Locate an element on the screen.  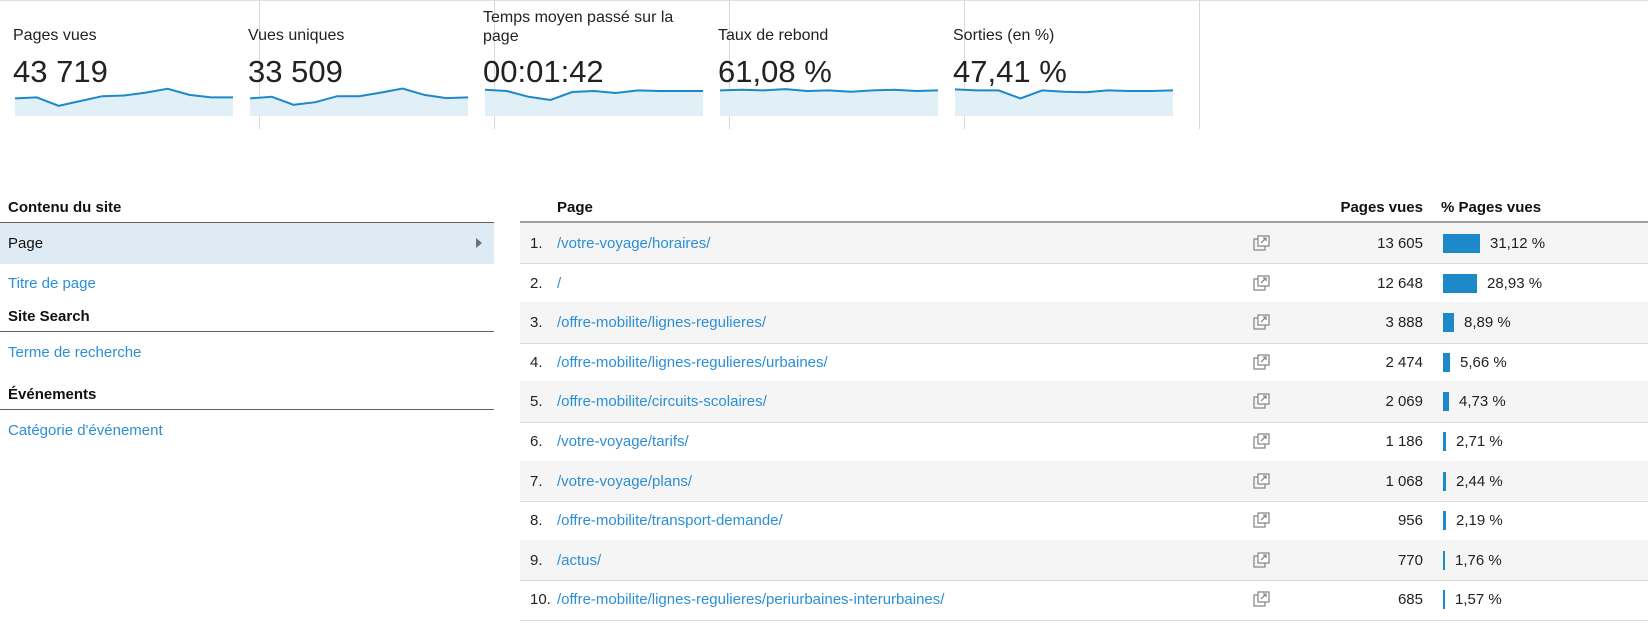
percentage-value: 2,71 % is located at coordinates (1479, 441).